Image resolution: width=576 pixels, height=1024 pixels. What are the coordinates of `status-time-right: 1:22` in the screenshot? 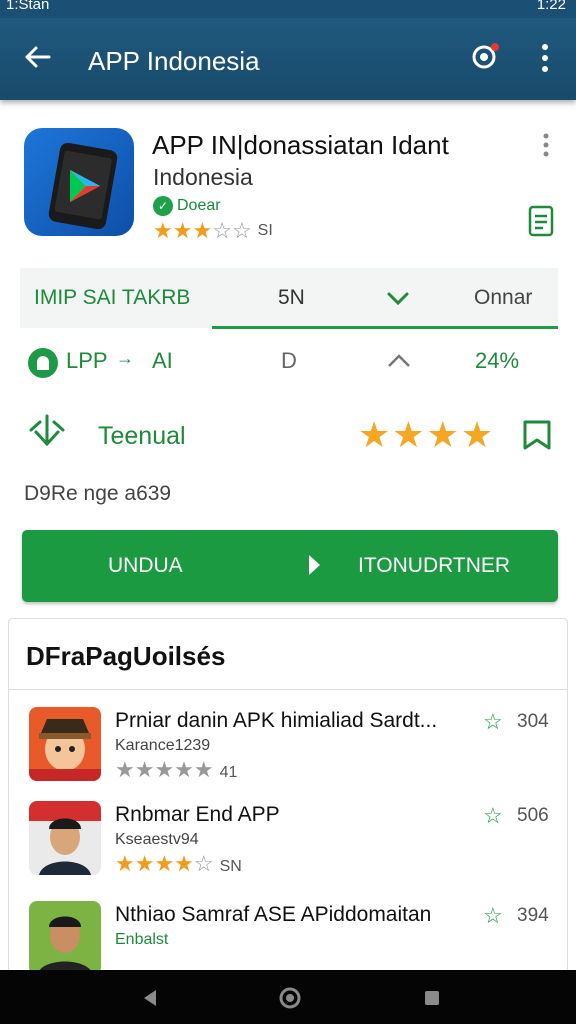 It's located at (551, 6).